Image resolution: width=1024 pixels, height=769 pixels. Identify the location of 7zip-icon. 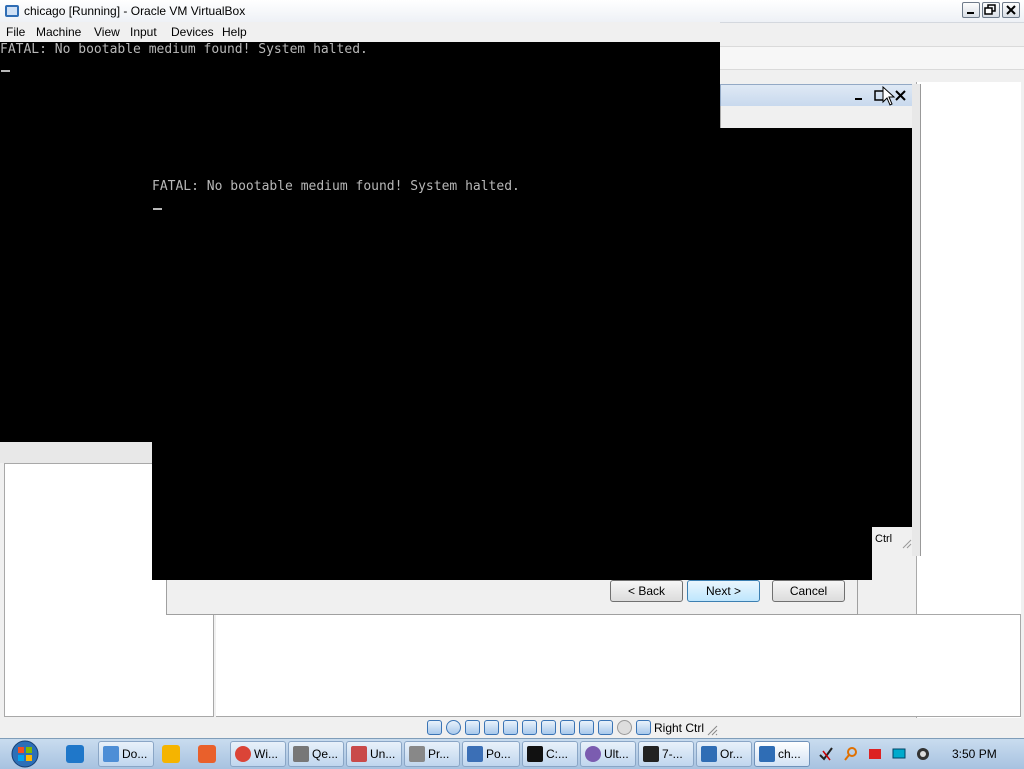
(651, 753).